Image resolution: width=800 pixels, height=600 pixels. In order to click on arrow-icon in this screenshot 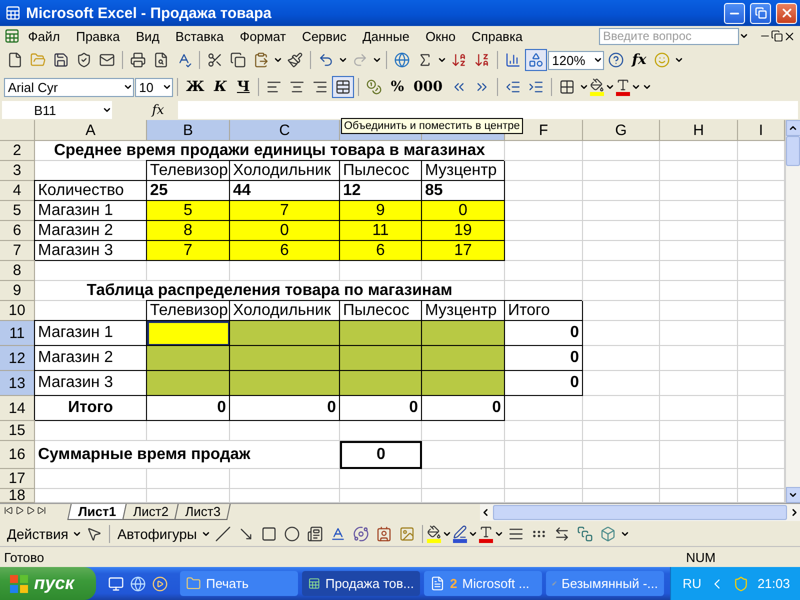, I will do `click(246, 534)`.